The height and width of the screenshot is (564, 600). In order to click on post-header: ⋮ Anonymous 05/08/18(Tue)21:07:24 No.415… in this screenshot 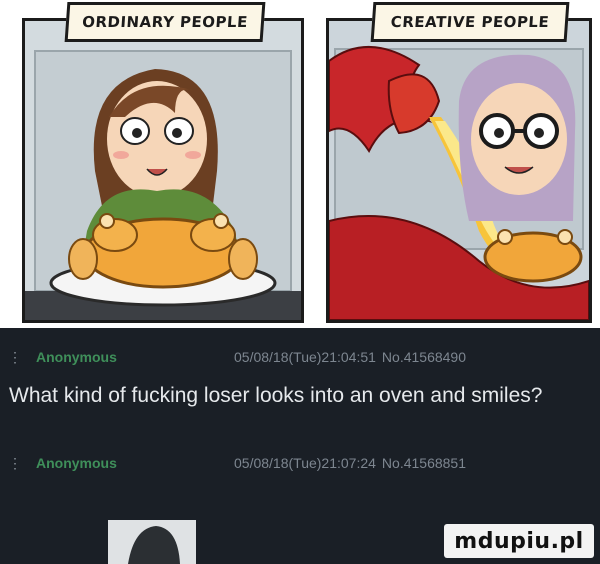, I will do `click(304, 463)`.